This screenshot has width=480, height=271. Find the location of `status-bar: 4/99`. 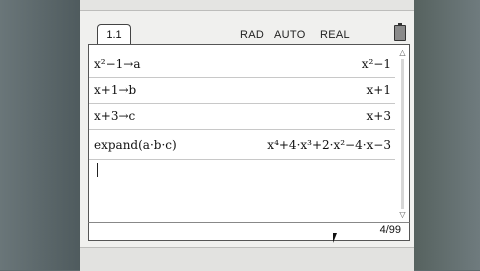

status-bar: 4/99 is located at coordinates (249, 231).